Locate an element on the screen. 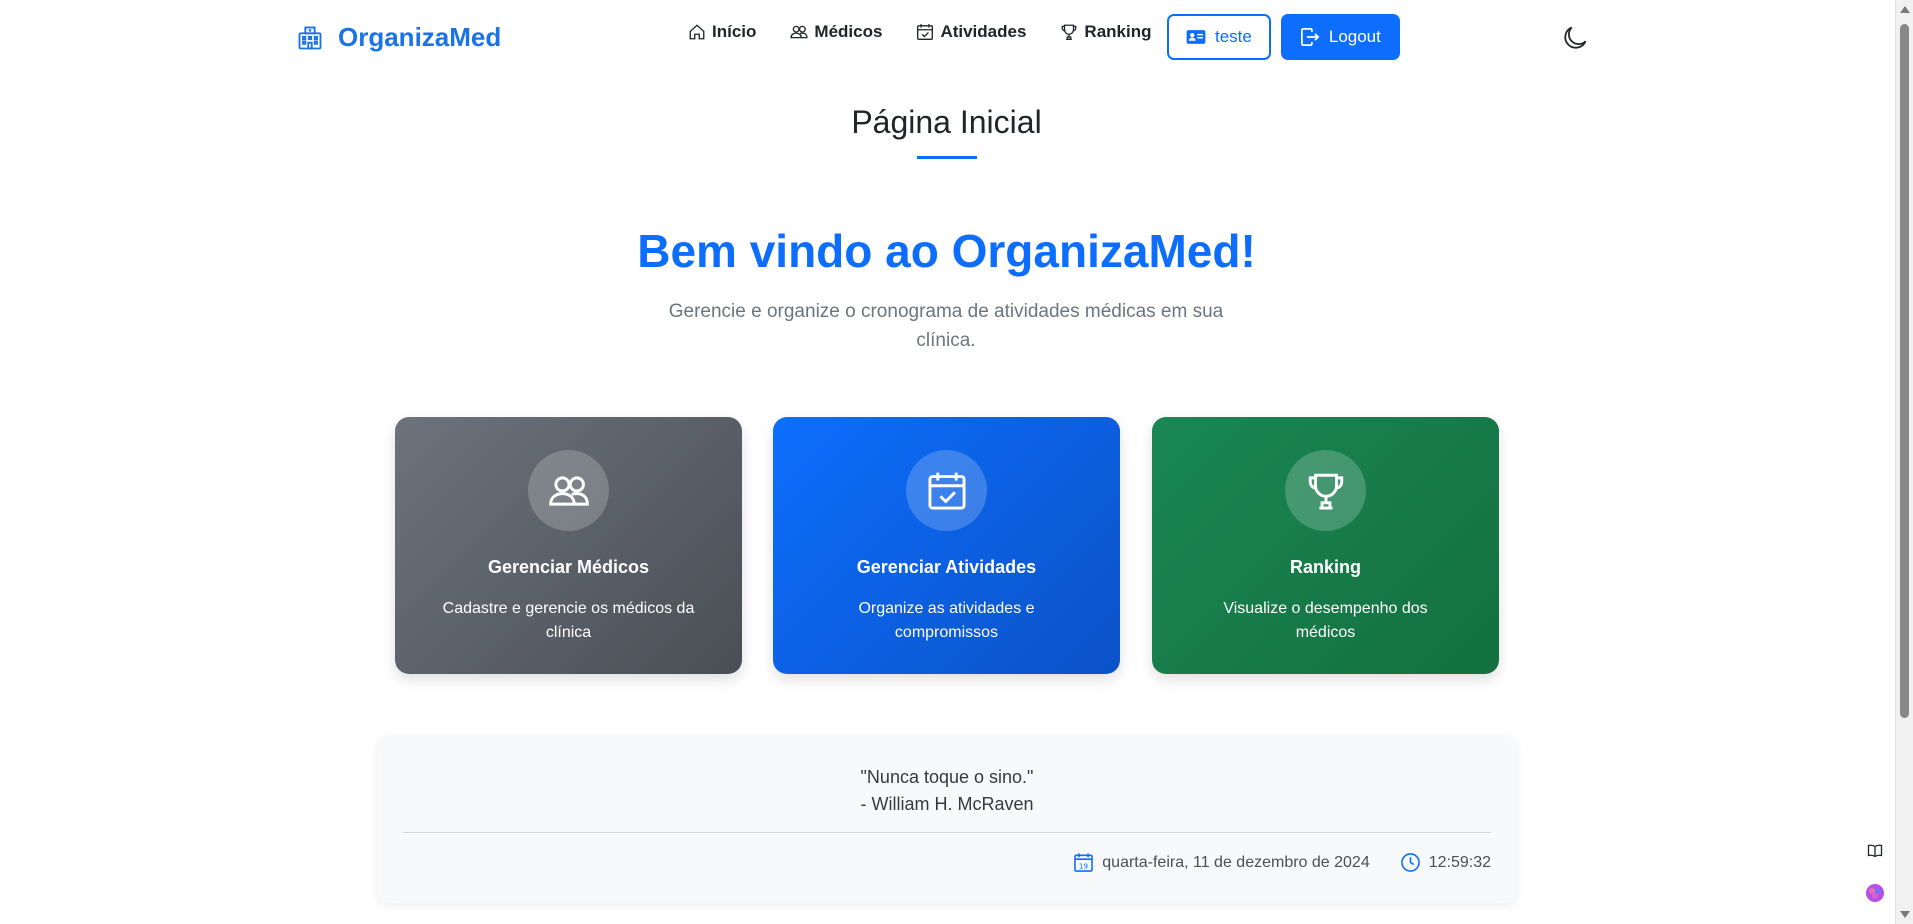  box-arrow-right-icon is located at coordinates (1310, 37).